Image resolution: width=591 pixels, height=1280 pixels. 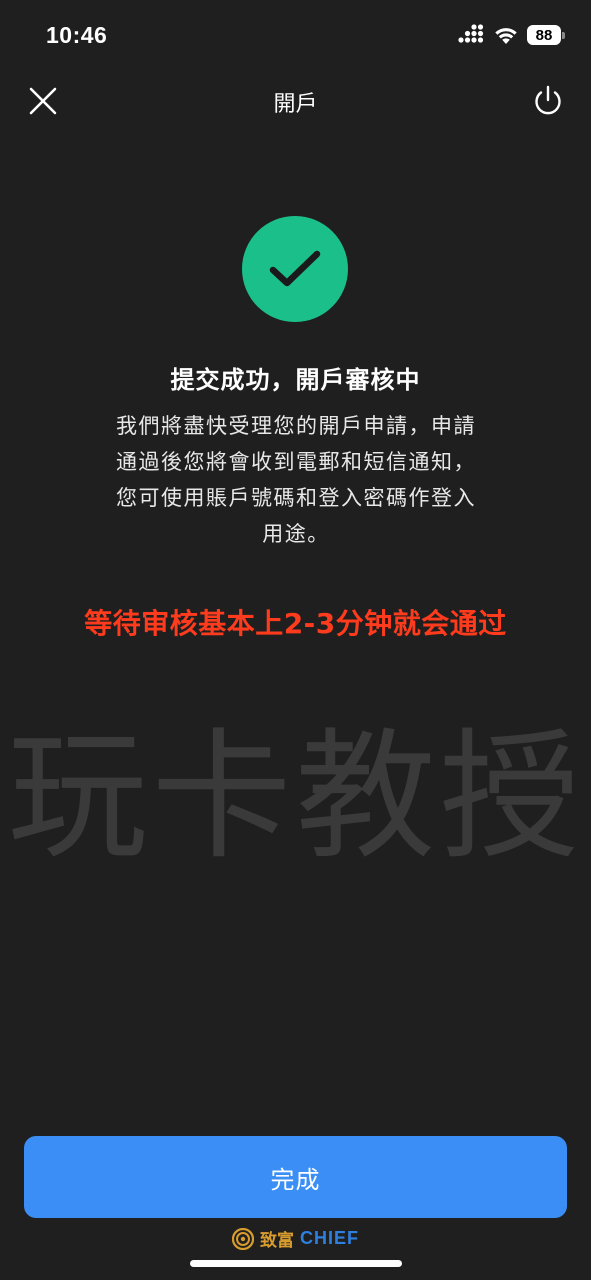 What do you see at coordinates (296, 462) in the screenshot?
I see `description-line: 通過後您將會收到電郵和短信通知，` at bounding box center [296, 462].